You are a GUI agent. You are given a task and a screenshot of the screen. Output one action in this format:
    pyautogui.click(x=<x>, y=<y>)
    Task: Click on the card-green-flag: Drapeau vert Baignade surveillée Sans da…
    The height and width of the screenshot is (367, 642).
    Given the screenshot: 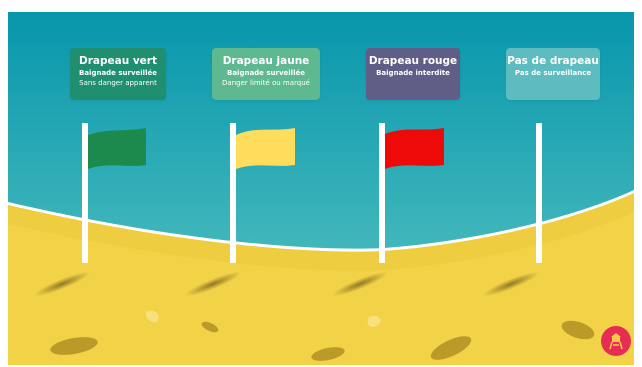 What is the action you would take?
    pyautogui.click(x=118, y=74)
    